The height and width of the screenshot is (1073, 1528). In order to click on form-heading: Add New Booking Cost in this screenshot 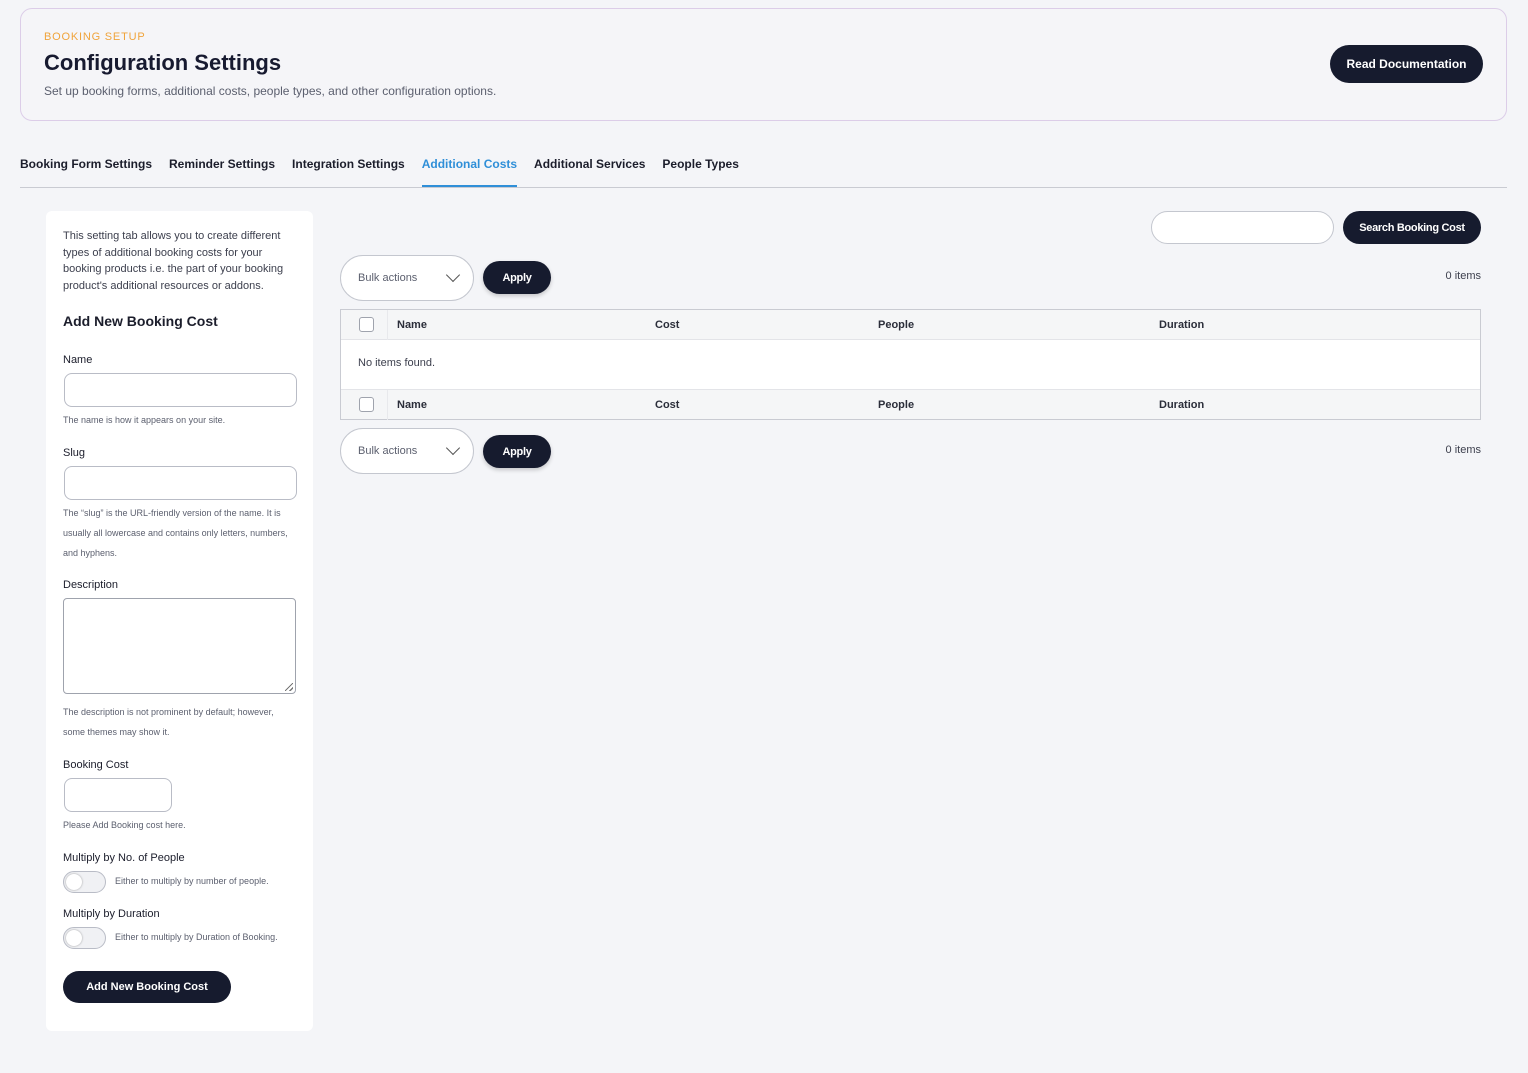, I will do `click(140, 321)`.